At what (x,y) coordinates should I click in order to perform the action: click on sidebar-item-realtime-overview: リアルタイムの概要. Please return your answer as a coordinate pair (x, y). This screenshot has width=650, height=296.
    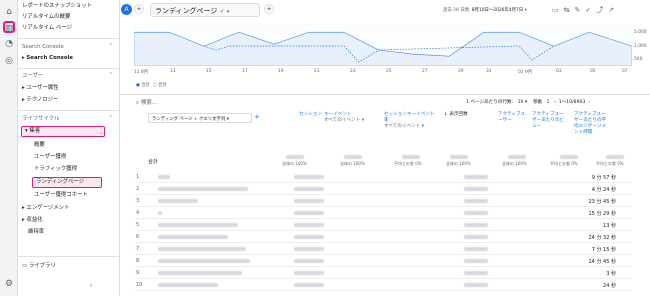
    Looking at the image, I should click on (46, 17).